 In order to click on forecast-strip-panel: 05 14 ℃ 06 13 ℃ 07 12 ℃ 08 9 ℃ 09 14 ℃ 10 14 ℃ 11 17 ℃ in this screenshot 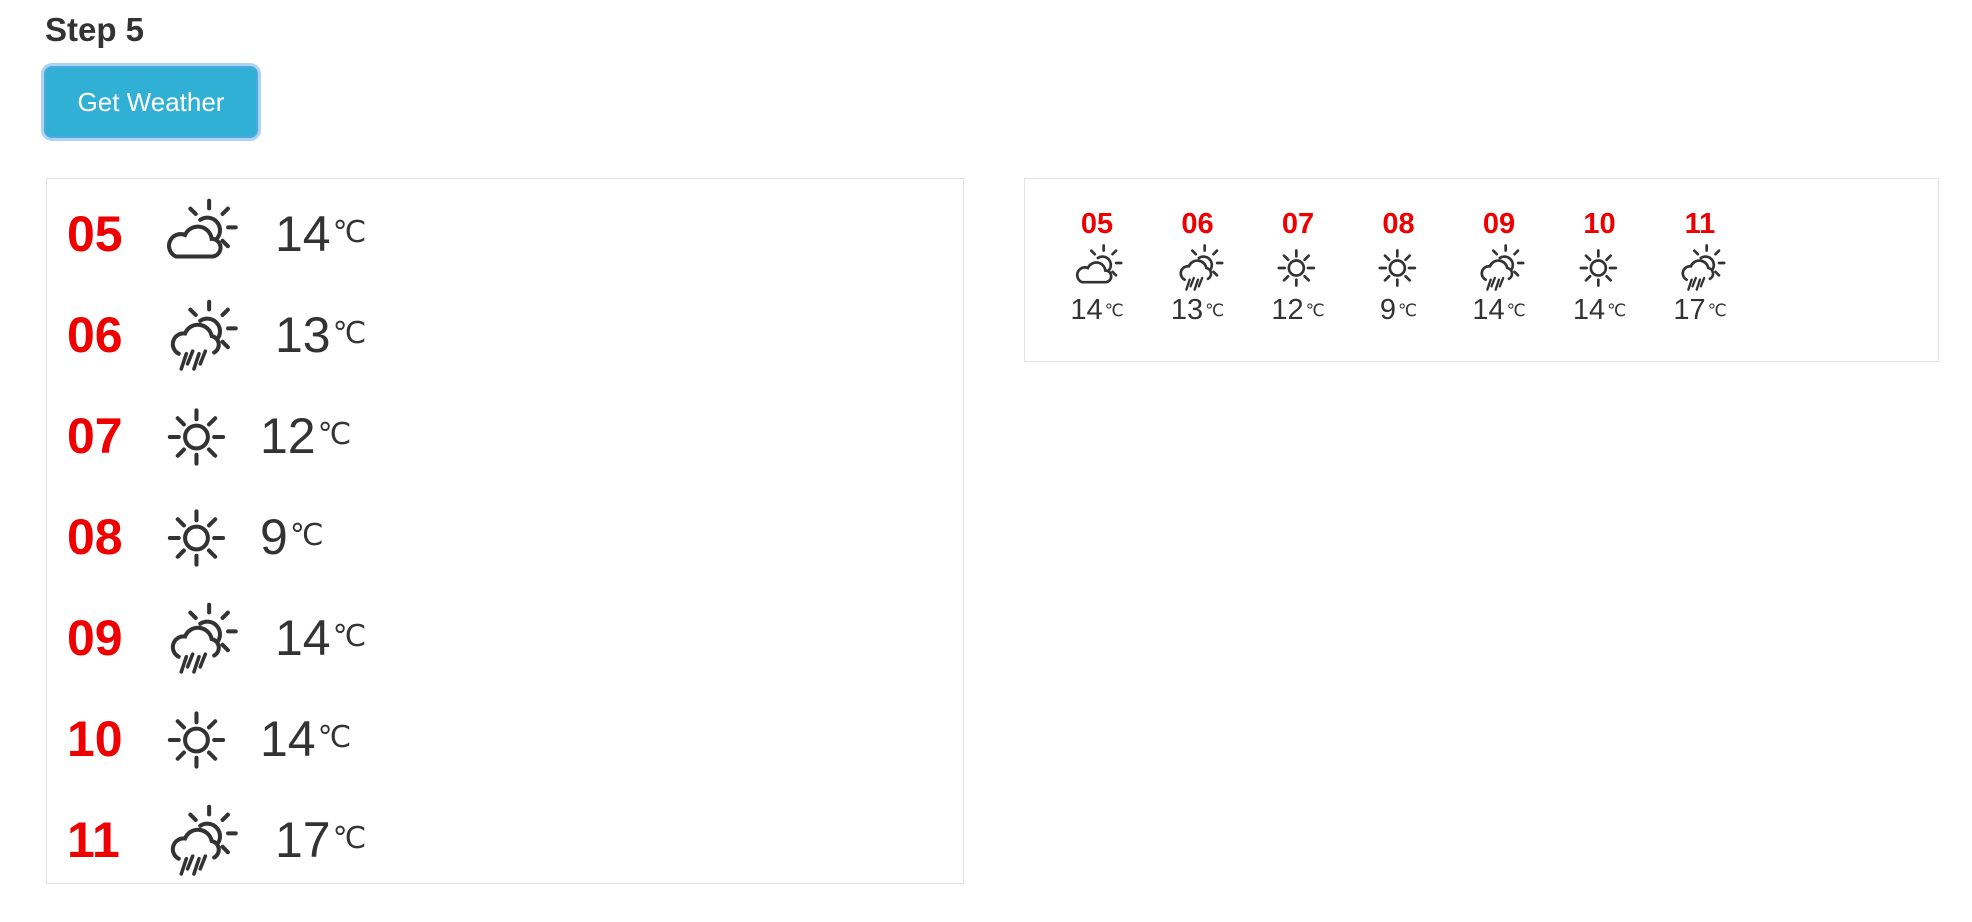, I will do `click(1481, 270)`.